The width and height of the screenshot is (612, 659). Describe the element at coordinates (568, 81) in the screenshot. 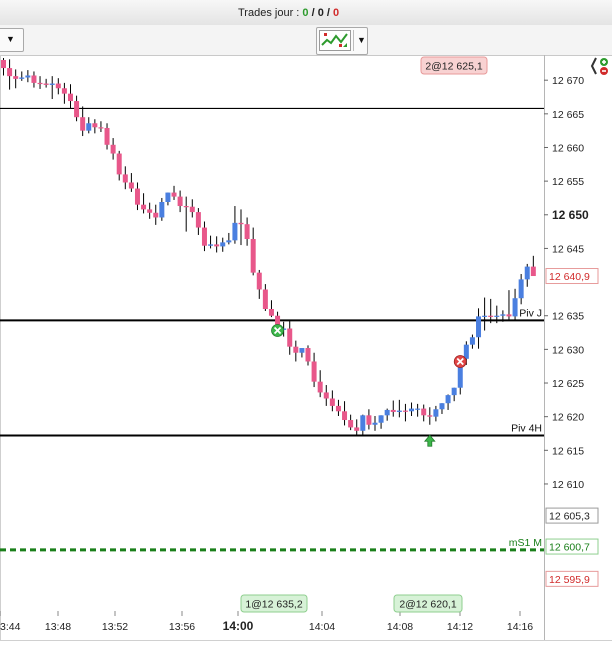

I see `y-tick-label: 12 670` at that location.